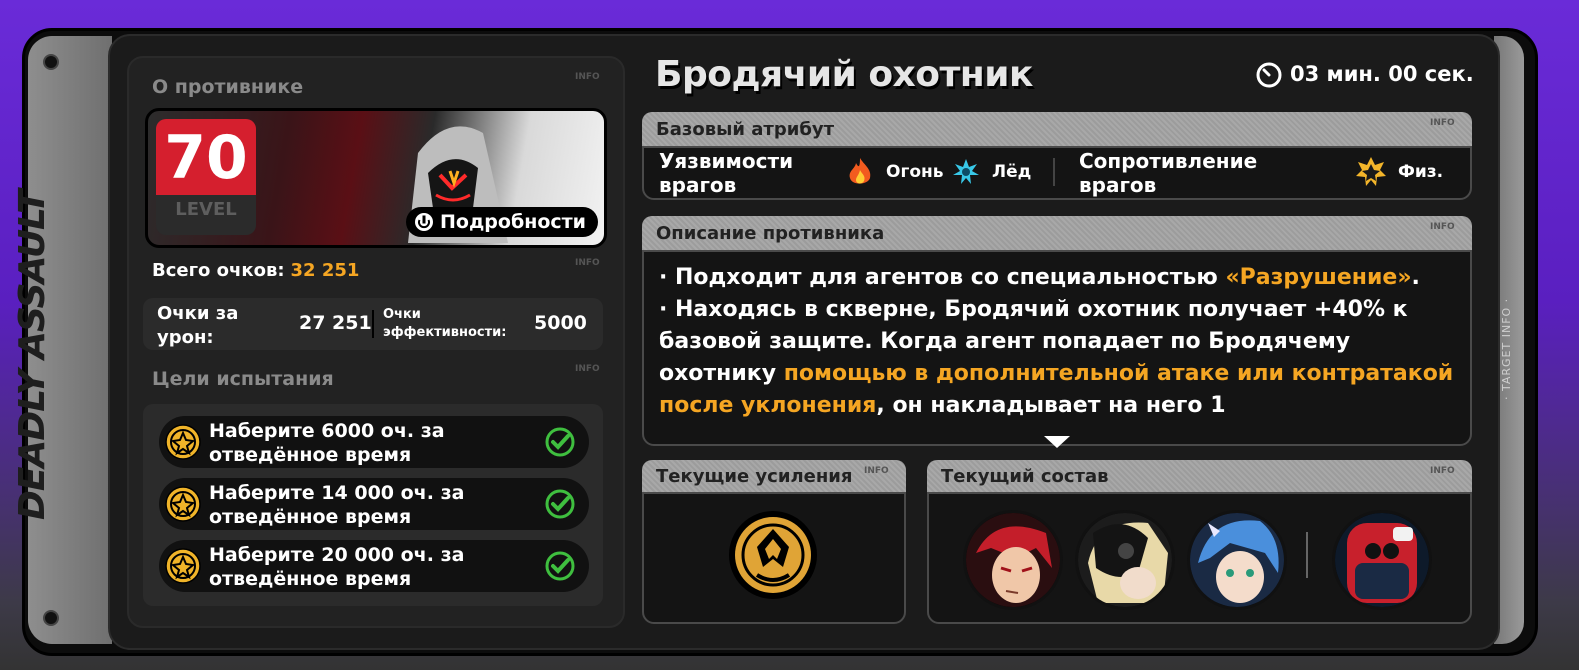 Image resolution: width=1579 pixels, height=670 pixels. I want to click on base-attribute-title: Базовый атрибут, so click(745, 129).